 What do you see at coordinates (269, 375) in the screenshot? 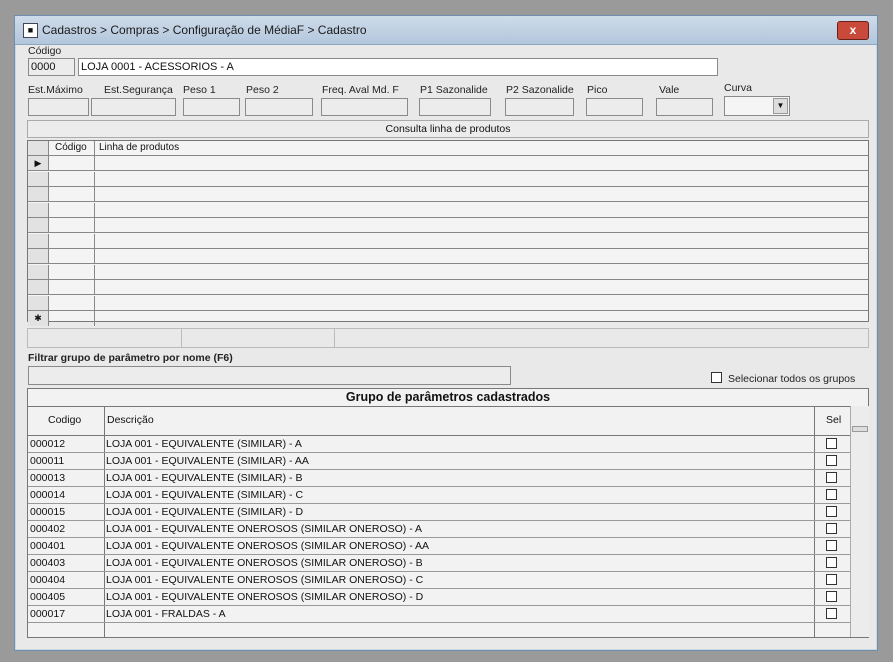
I see `filtro-input` at bounding box center [269, 375].